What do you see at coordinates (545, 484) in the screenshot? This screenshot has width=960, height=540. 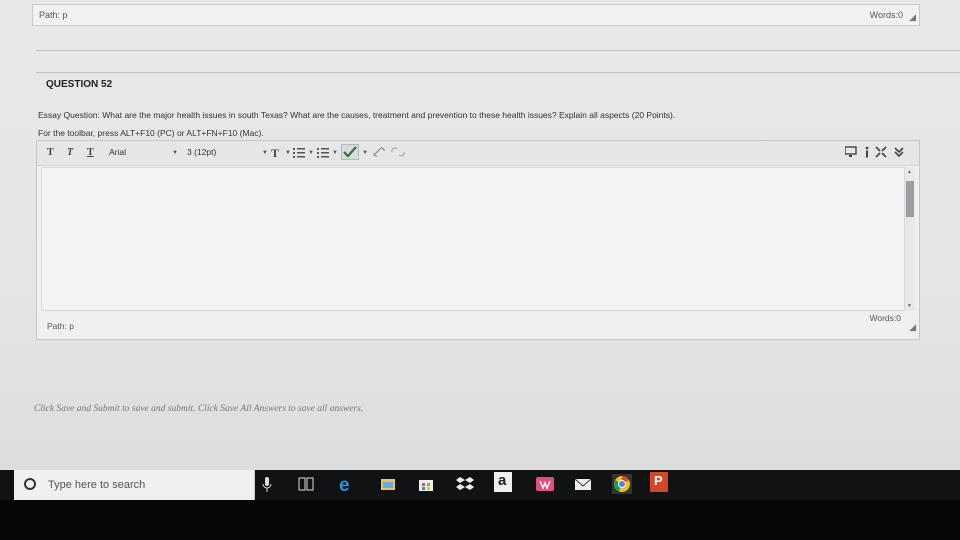 I see `office-icon` at bounding box center [545, 484].